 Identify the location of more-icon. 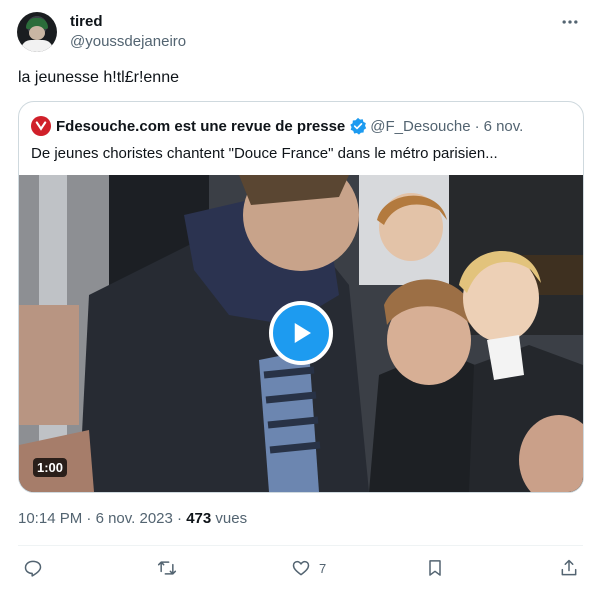
(570, 22).